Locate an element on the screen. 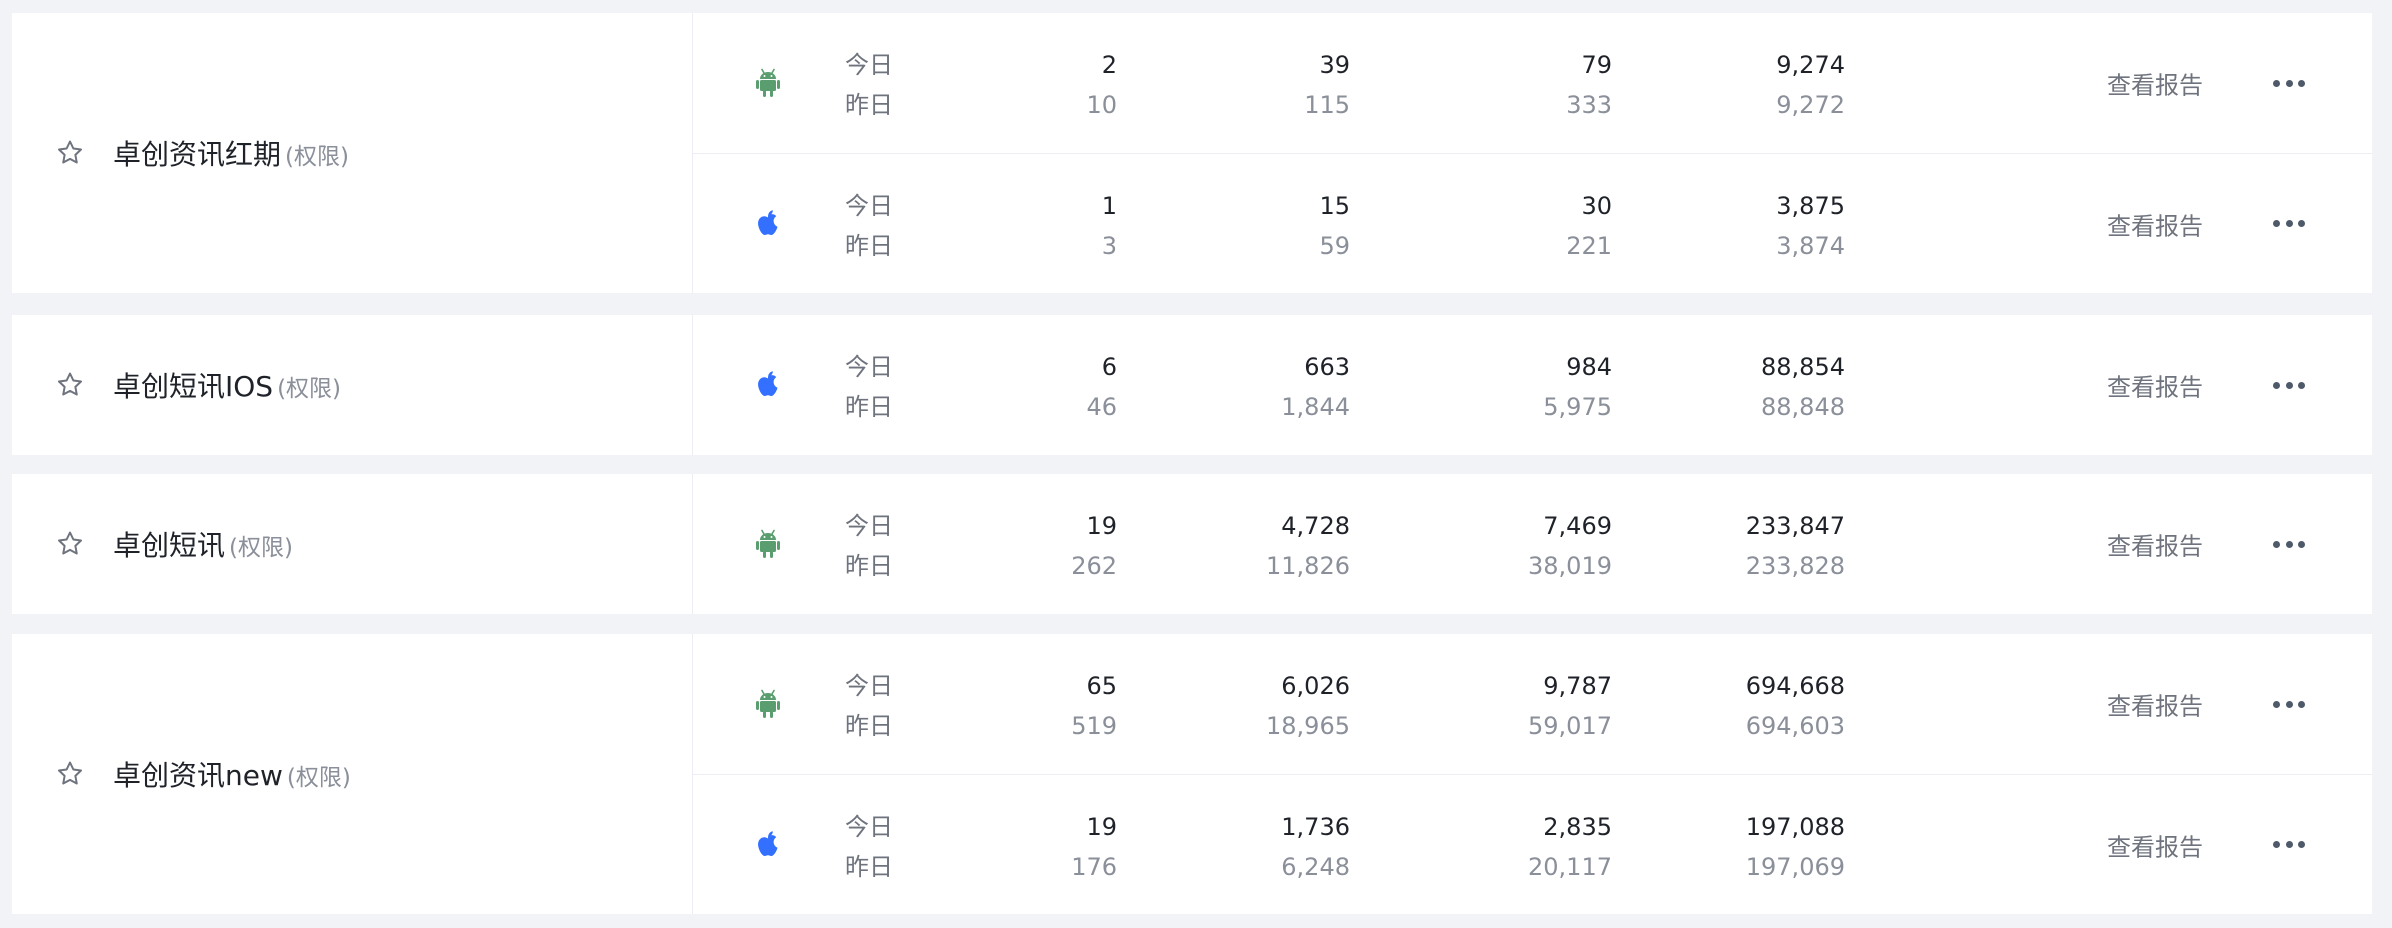  metric-column-3: 9,787 59,017 is located at coordinates (1570, 706).